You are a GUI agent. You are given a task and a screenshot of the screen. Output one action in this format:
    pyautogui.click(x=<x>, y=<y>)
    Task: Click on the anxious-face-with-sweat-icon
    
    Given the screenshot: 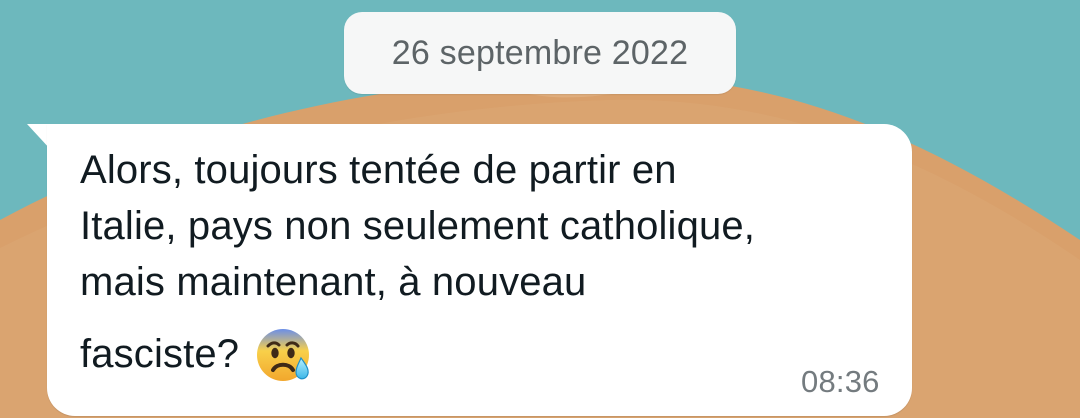 What is the action you would take?
    pyautogui.click(x=283, y=355)
    